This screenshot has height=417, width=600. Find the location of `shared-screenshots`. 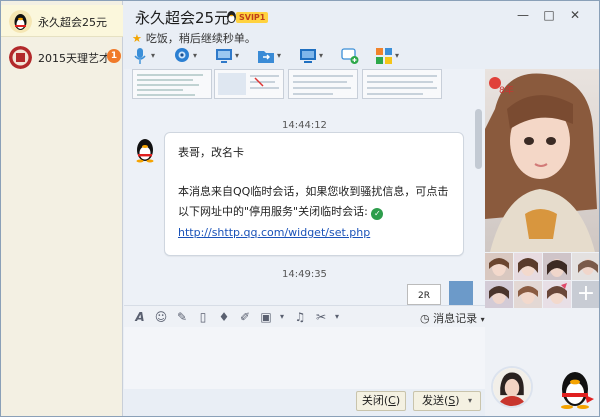

shared-screenshots is located at coordinates (299, 84).